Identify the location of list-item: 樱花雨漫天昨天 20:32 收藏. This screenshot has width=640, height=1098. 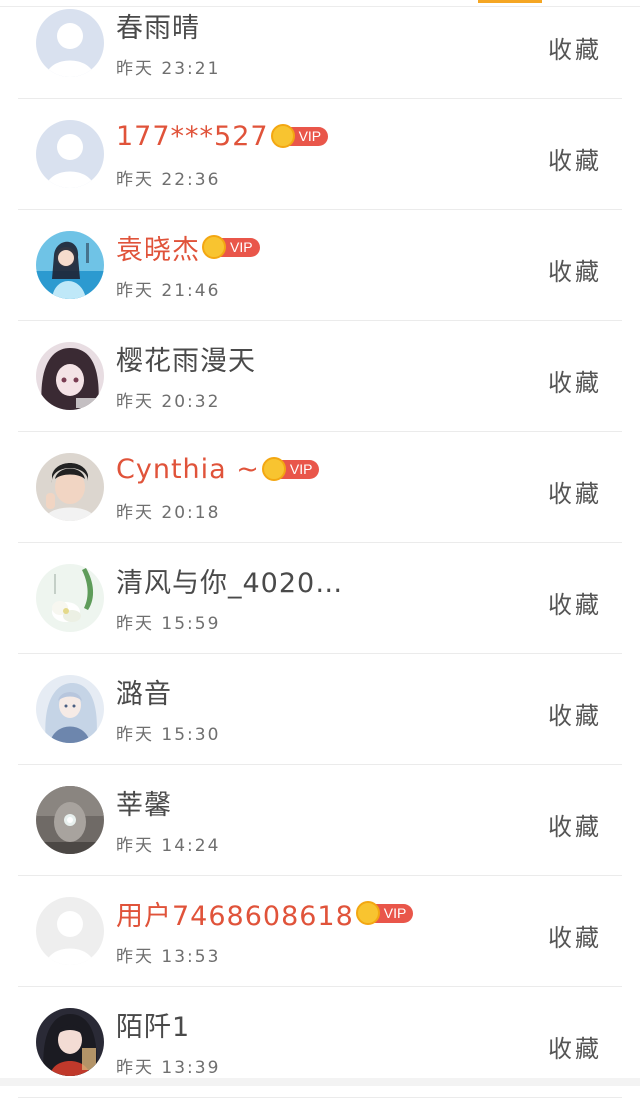
(320, 376).